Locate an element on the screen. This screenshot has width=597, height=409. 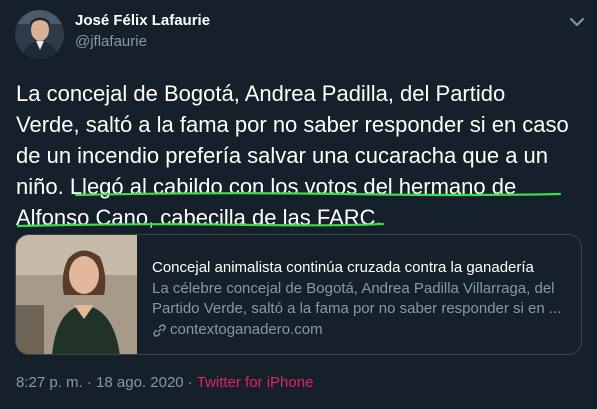
card-thumbnail is located at coordinates (76, 294).